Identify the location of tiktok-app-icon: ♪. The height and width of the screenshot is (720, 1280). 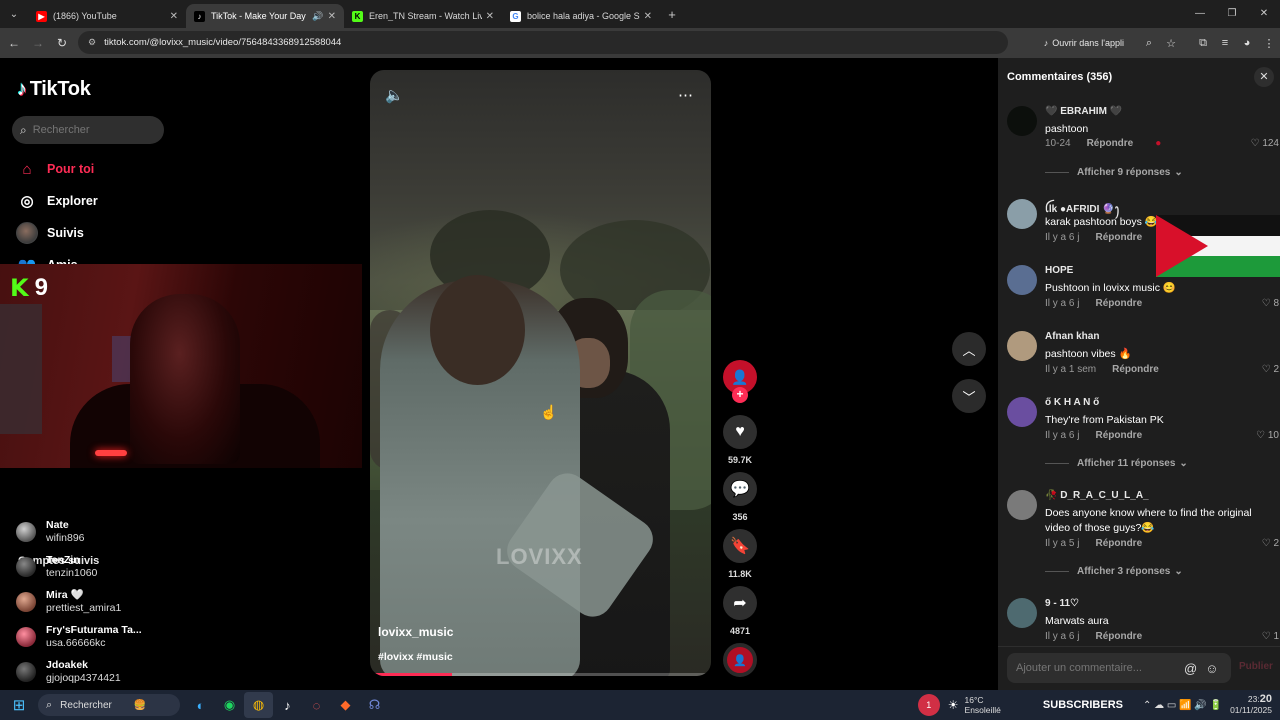
(287, 705).